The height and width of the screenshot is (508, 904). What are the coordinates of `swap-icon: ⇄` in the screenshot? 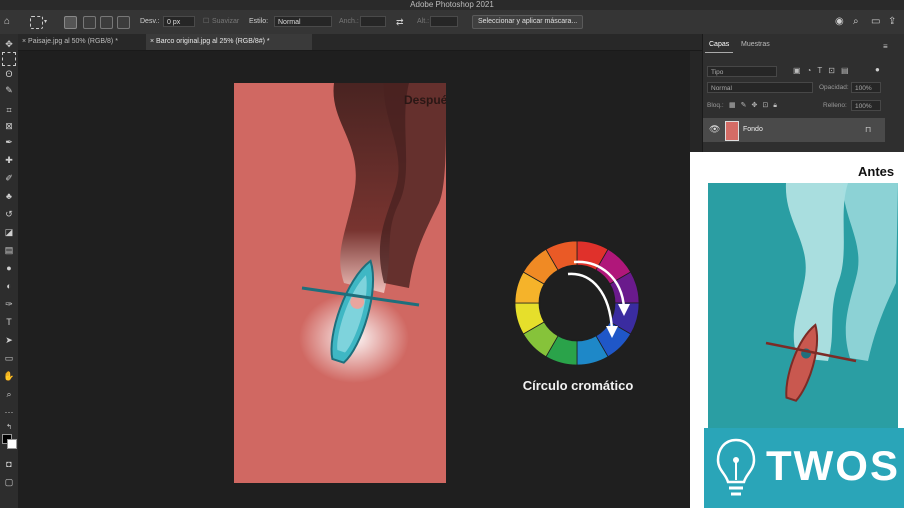 It's located at (400, 22).